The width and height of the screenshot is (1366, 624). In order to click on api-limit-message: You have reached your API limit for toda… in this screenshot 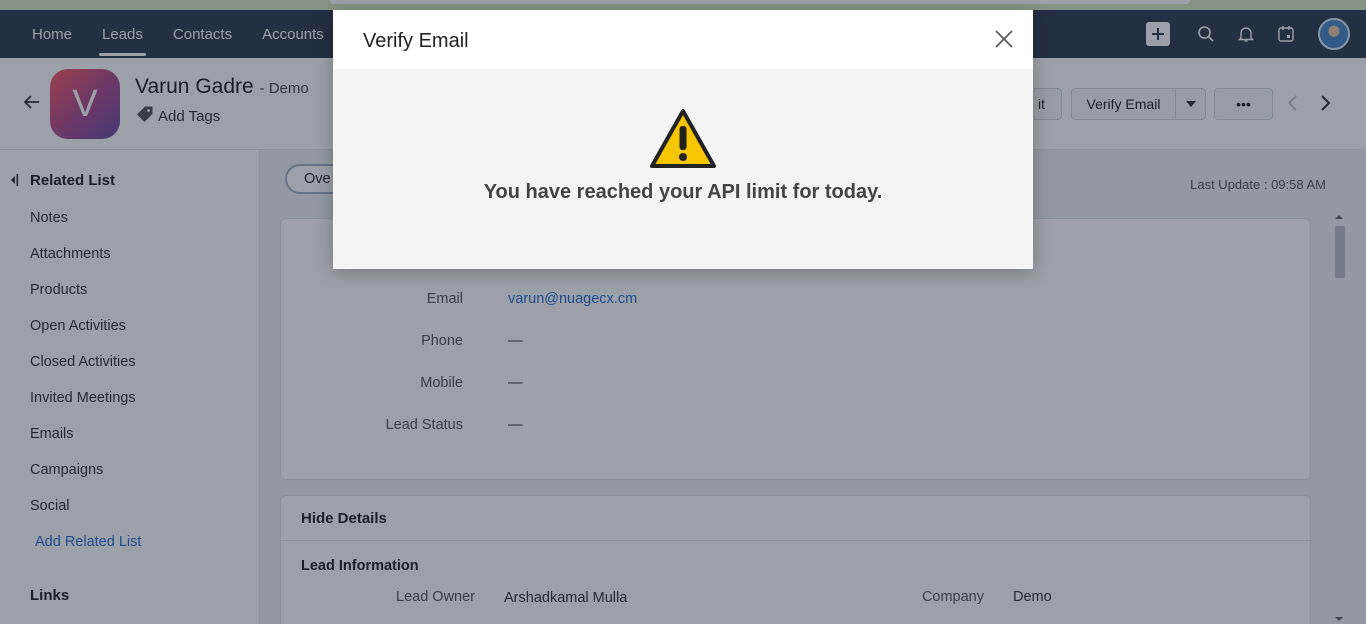, I will do `click(683, 192)`.